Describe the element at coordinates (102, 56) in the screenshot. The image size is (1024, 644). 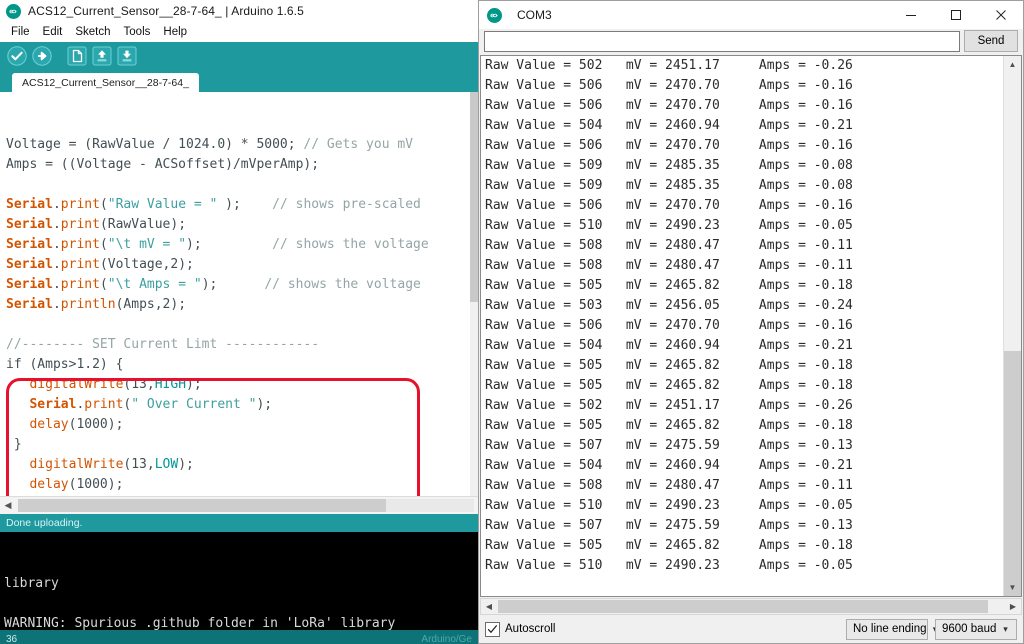
I see `open-button` at that location.